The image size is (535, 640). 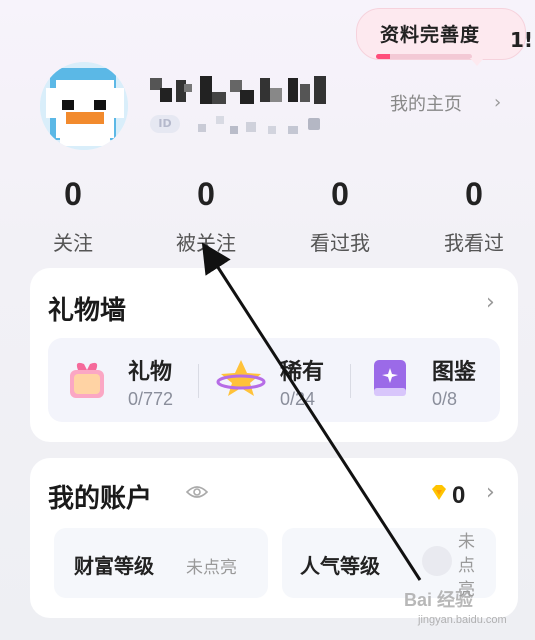 What do you see at coordinates (439, 493) in the screenshot?
I see `diamond-coin-icon` at bounding box center [439, 493].